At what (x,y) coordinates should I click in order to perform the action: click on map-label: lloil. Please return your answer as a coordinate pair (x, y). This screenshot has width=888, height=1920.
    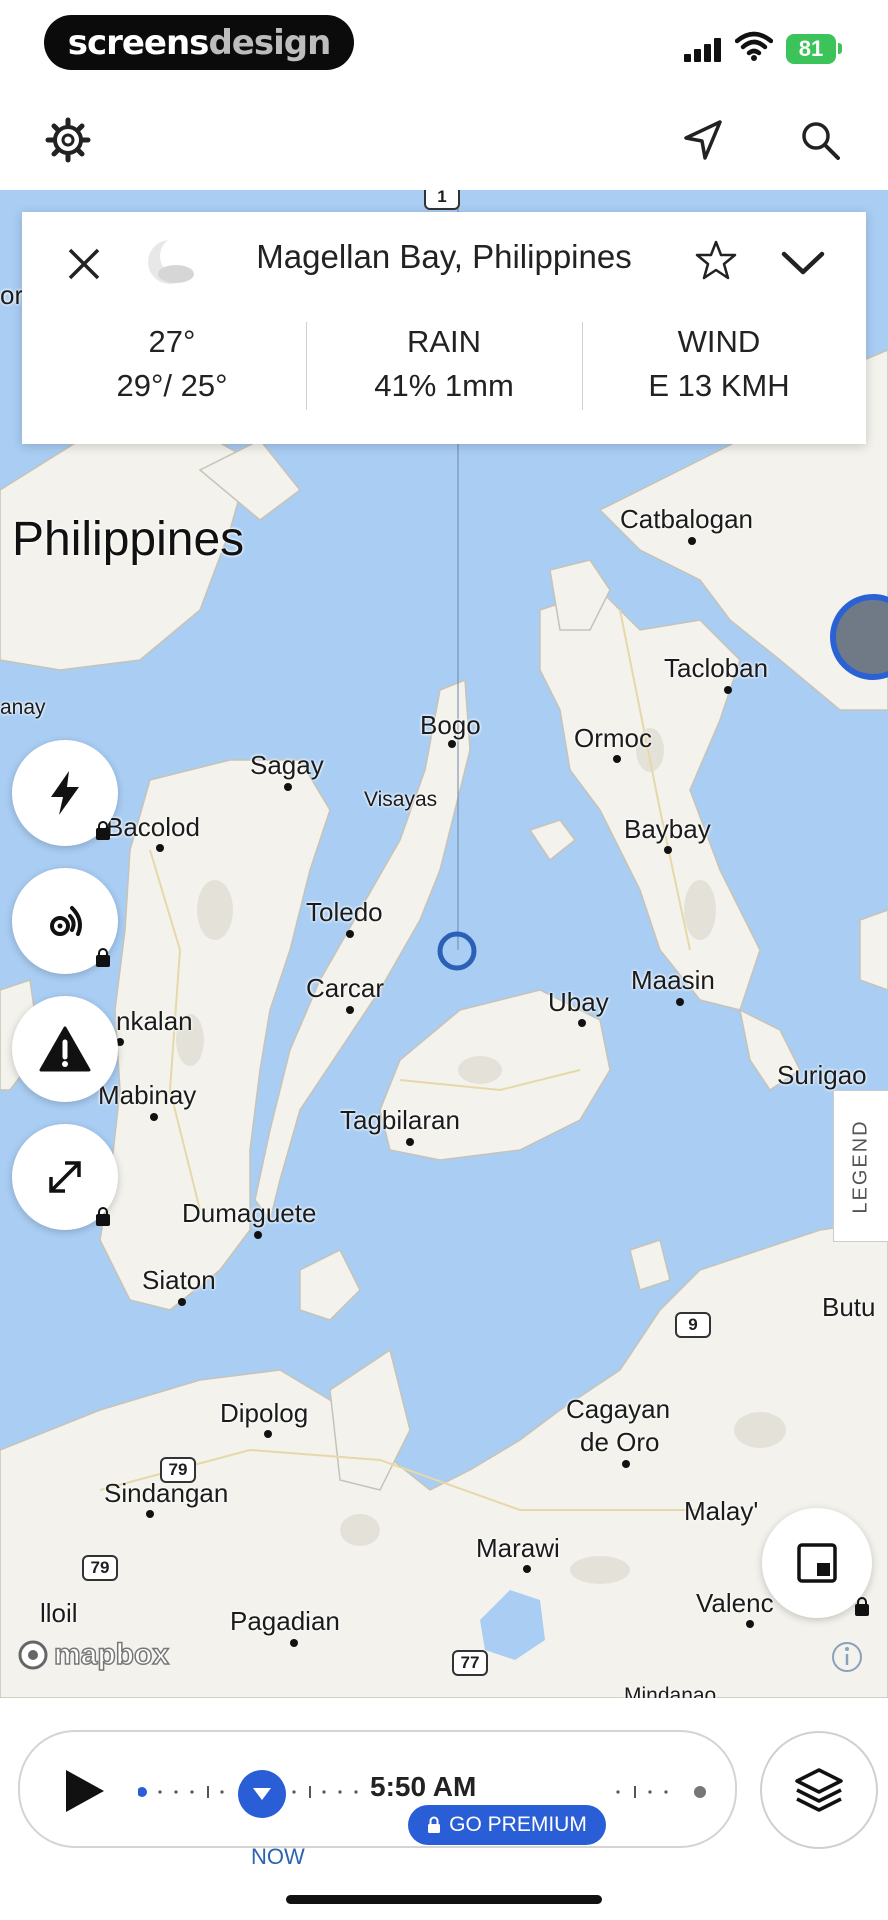
    Looking at the image, I should click on (59, 1613).